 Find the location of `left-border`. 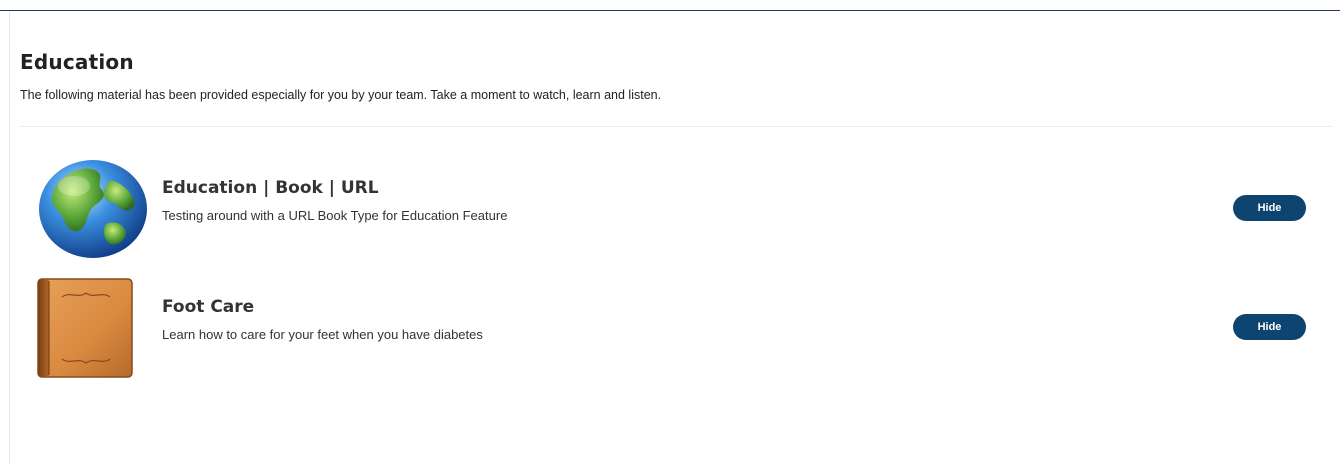

left-border is located at coordinates (9, 238).